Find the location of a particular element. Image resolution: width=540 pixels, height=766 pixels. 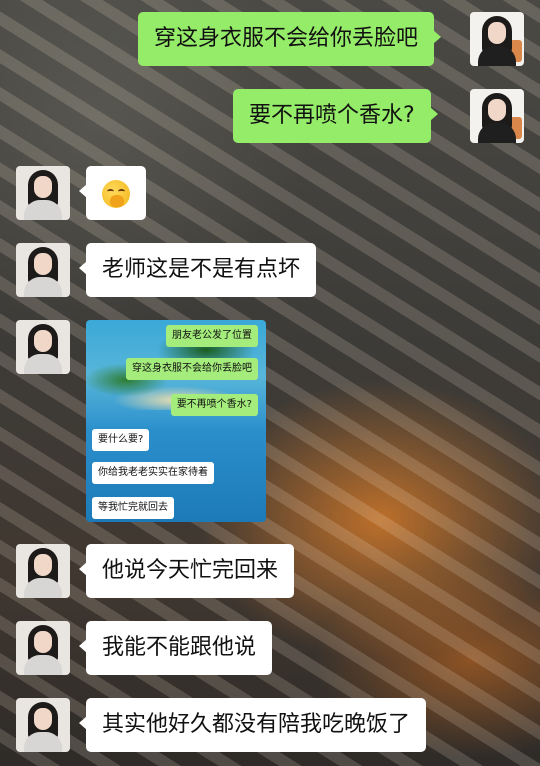

message-bubble-received: 我能不能跟他说 is located at coordinates (175, 648).